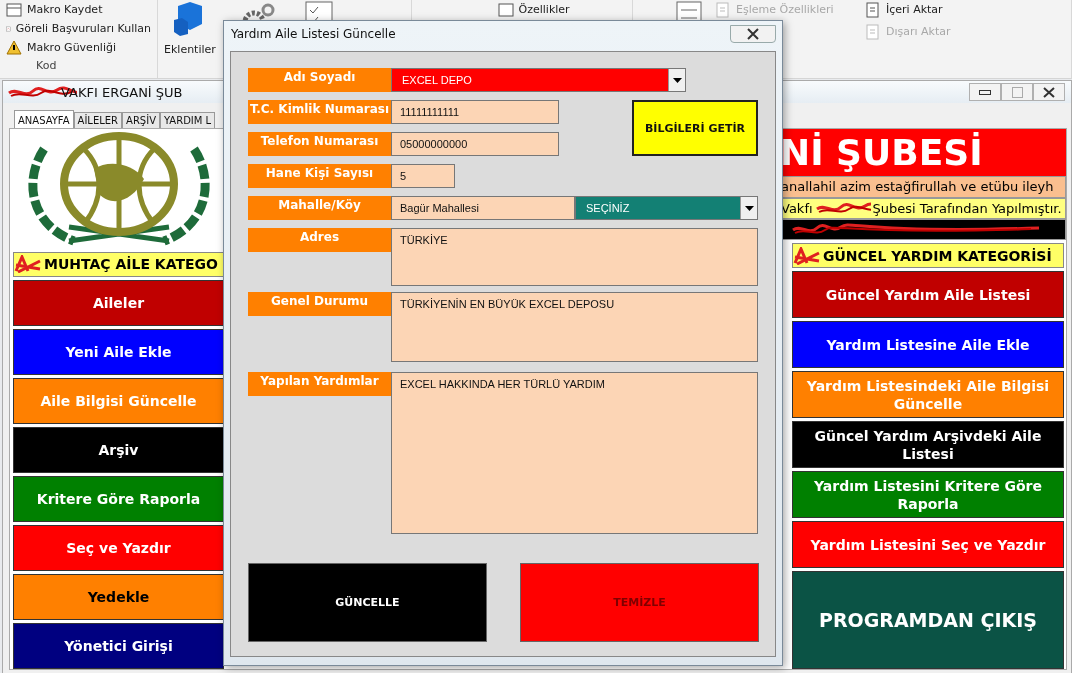 The height and width of the screenshot is (673, 1072). I want to click on window-title: VAKFI ERGANİ ŞUB, so click(122, 92).